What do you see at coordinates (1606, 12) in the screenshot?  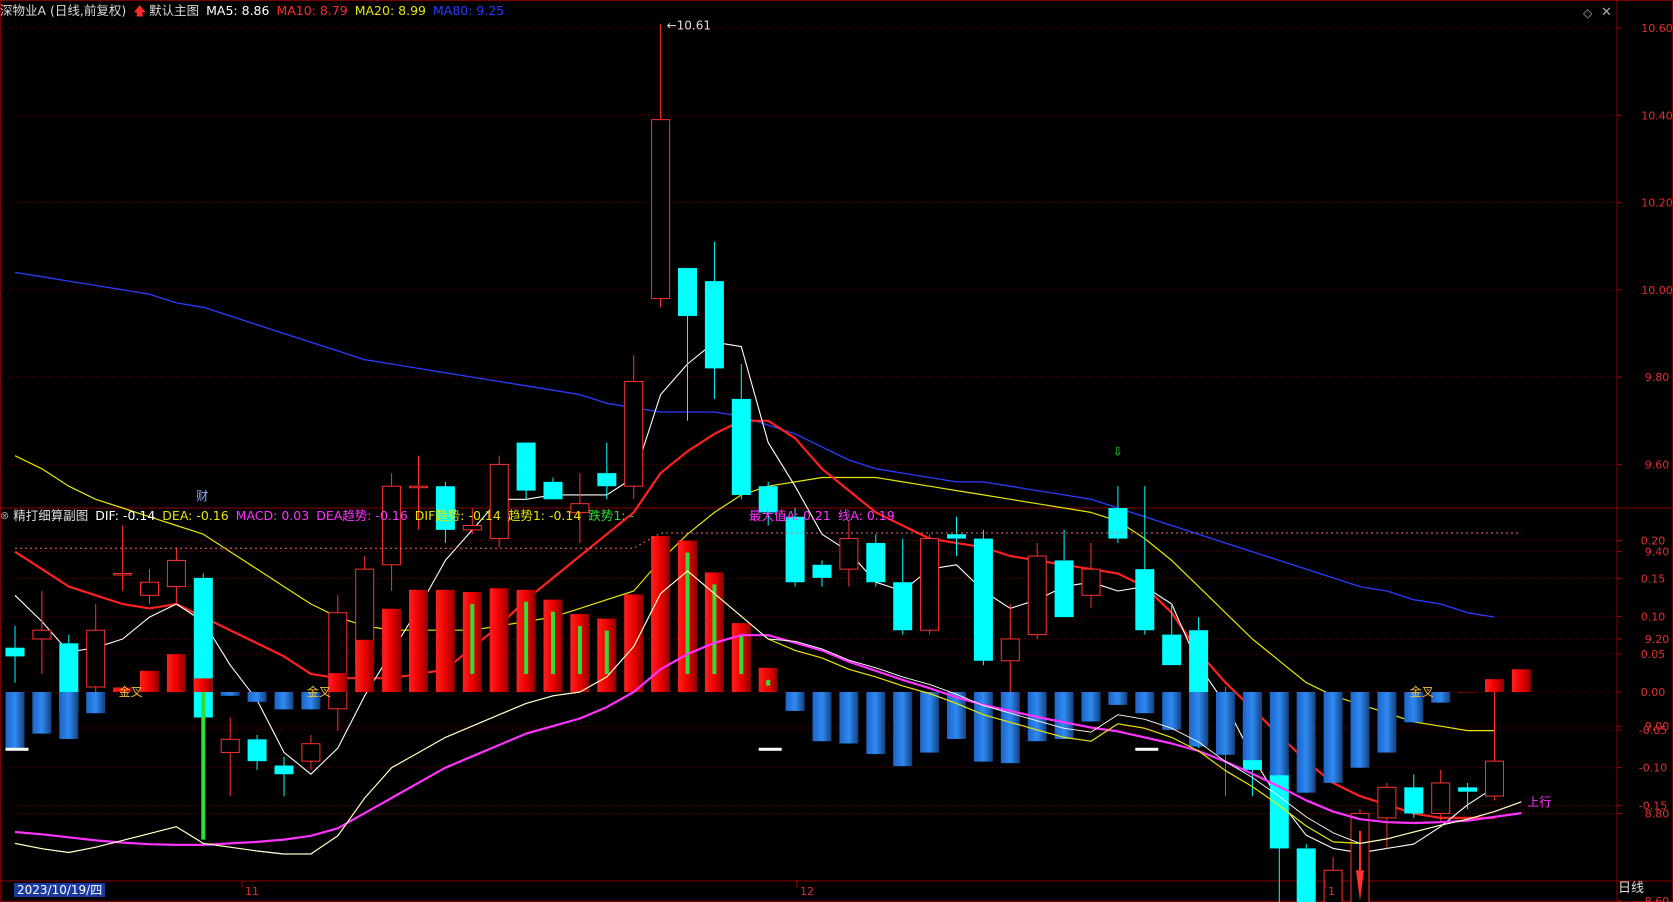 I see `close-icon: ✕` at bounding box center [1606, 12].